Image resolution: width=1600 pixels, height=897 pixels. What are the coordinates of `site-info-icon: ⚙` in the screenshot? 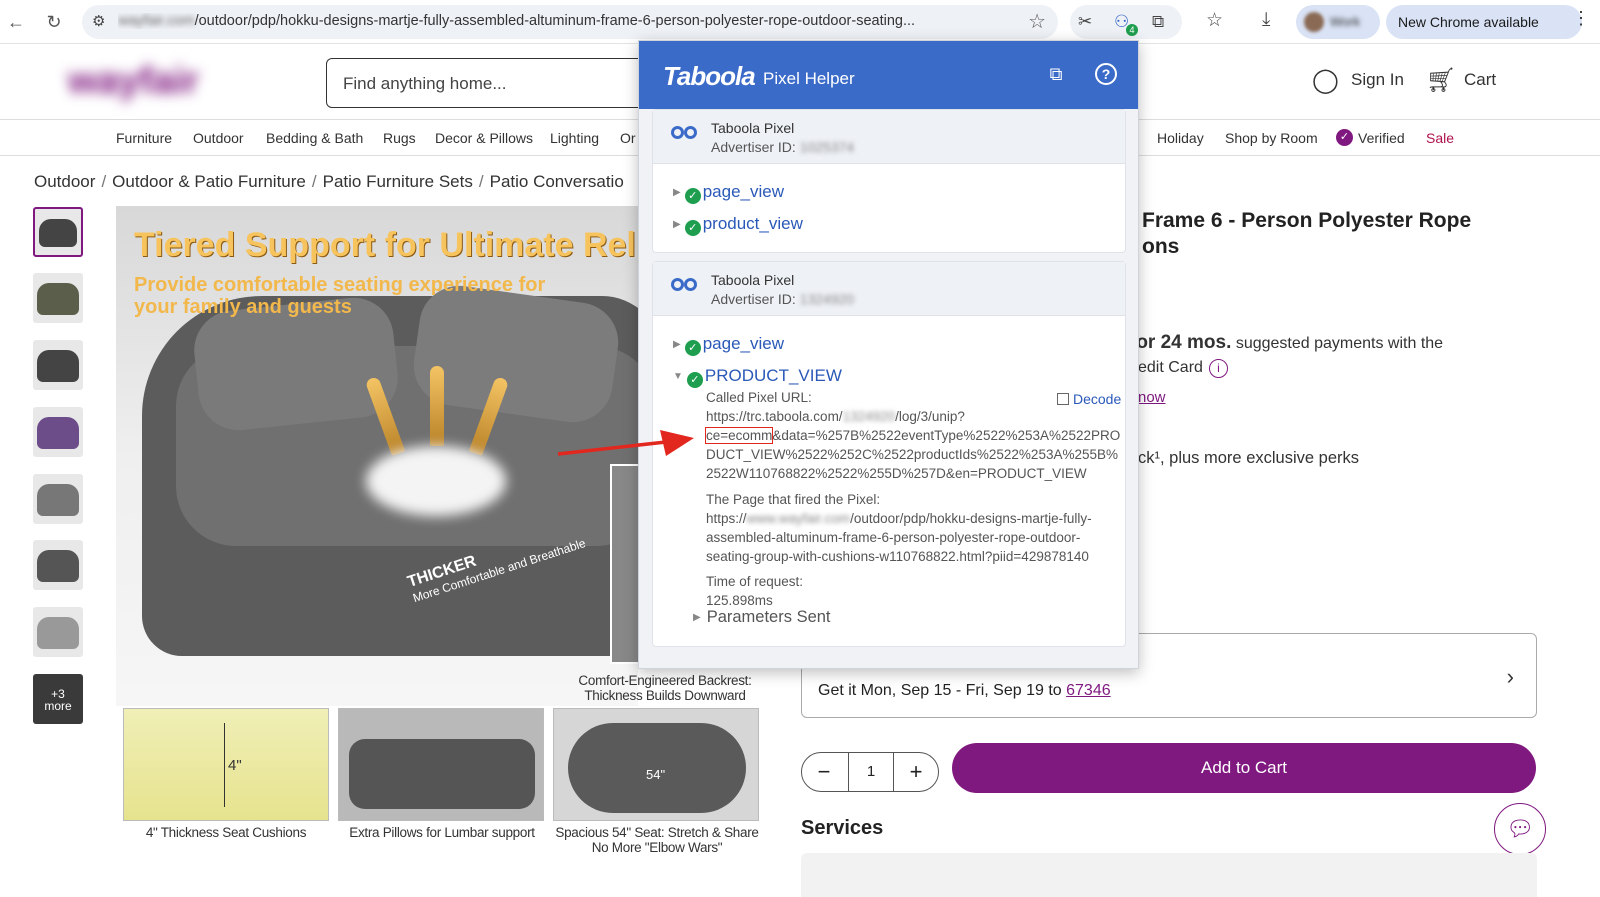 It's located at (98, 21).